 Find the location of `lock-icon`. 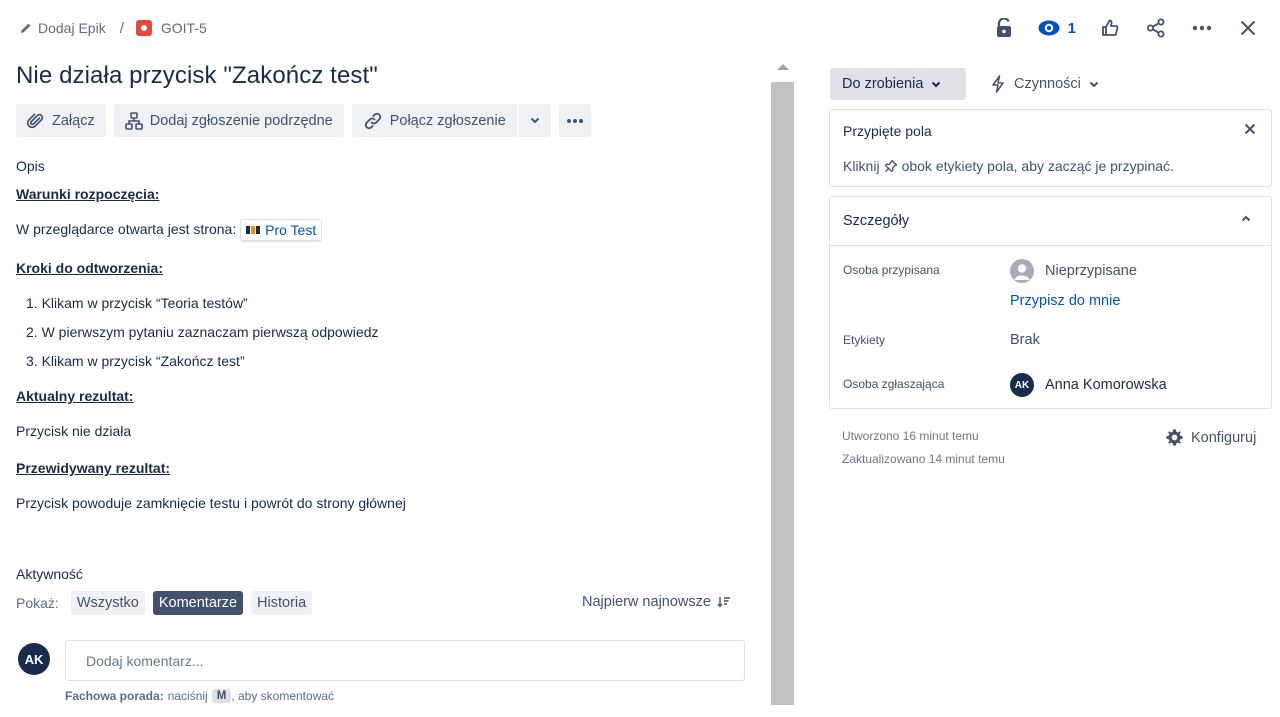

lock-icon is located at coordinates (1004, 28).